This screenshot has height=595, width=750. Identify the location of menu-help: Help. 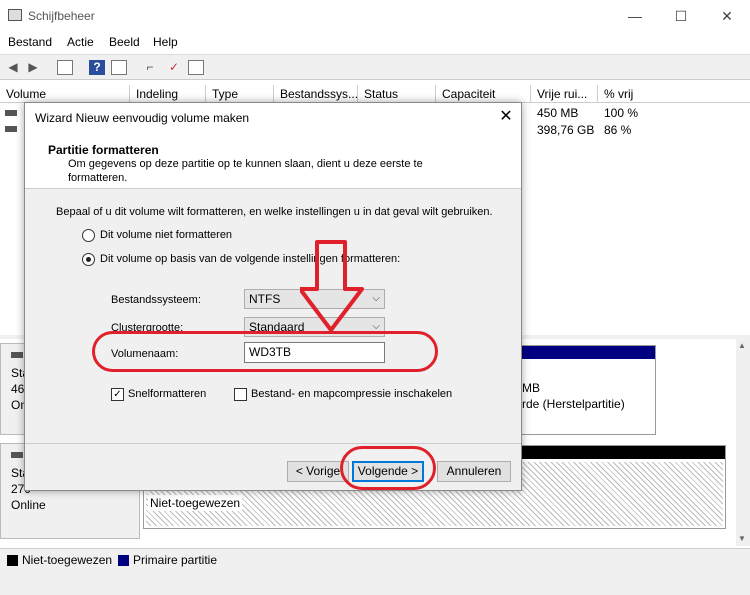
(165, 42).